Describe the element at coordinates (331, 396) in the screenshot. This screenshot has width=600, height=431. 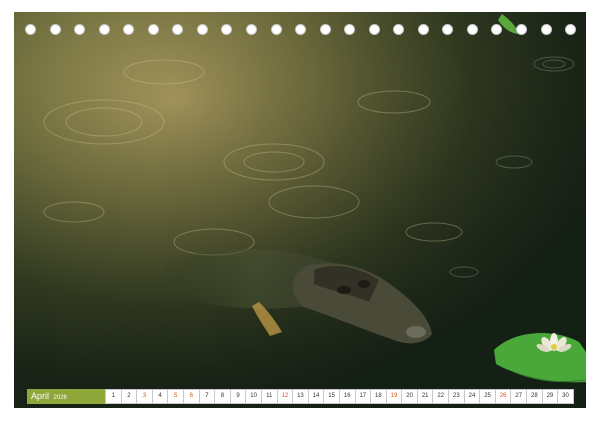
I see `day-cell: 15` at that location.